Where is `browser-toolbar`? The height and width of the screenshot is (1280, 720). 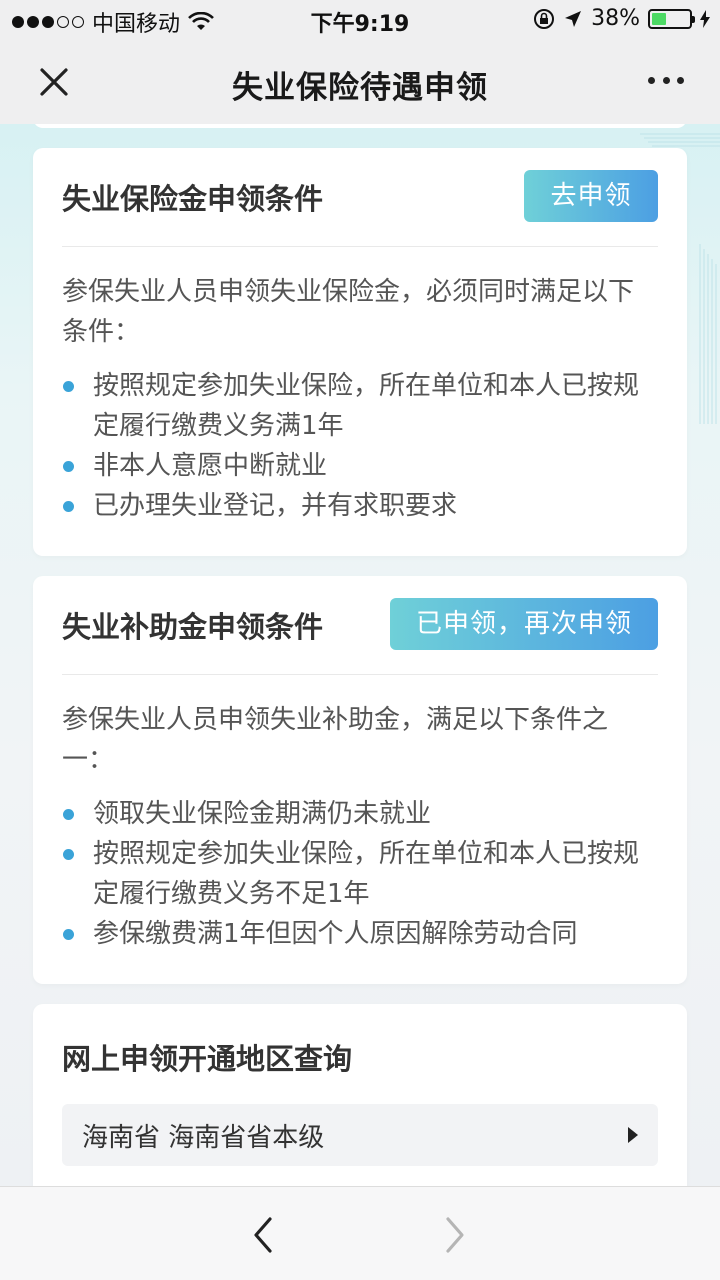
browser-toolbar is located at coordinates (360, 1233).